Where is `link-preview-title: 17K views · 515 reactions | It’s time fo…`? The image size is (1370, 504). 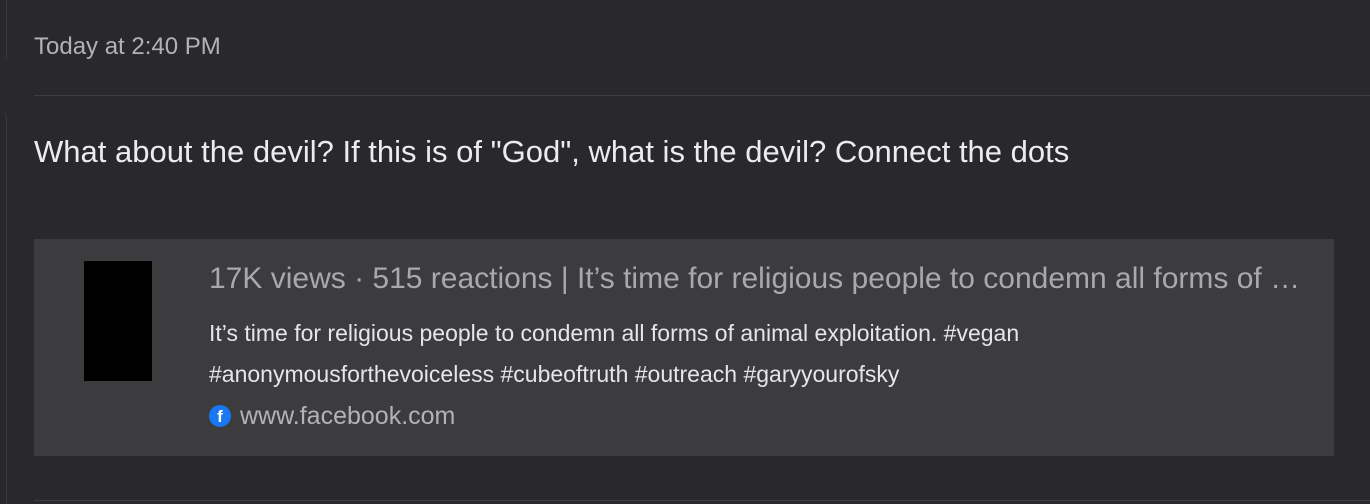 link-preview-title: 17K views · 515 reactions | It’s time fo… is located at coordinates (761, 279).